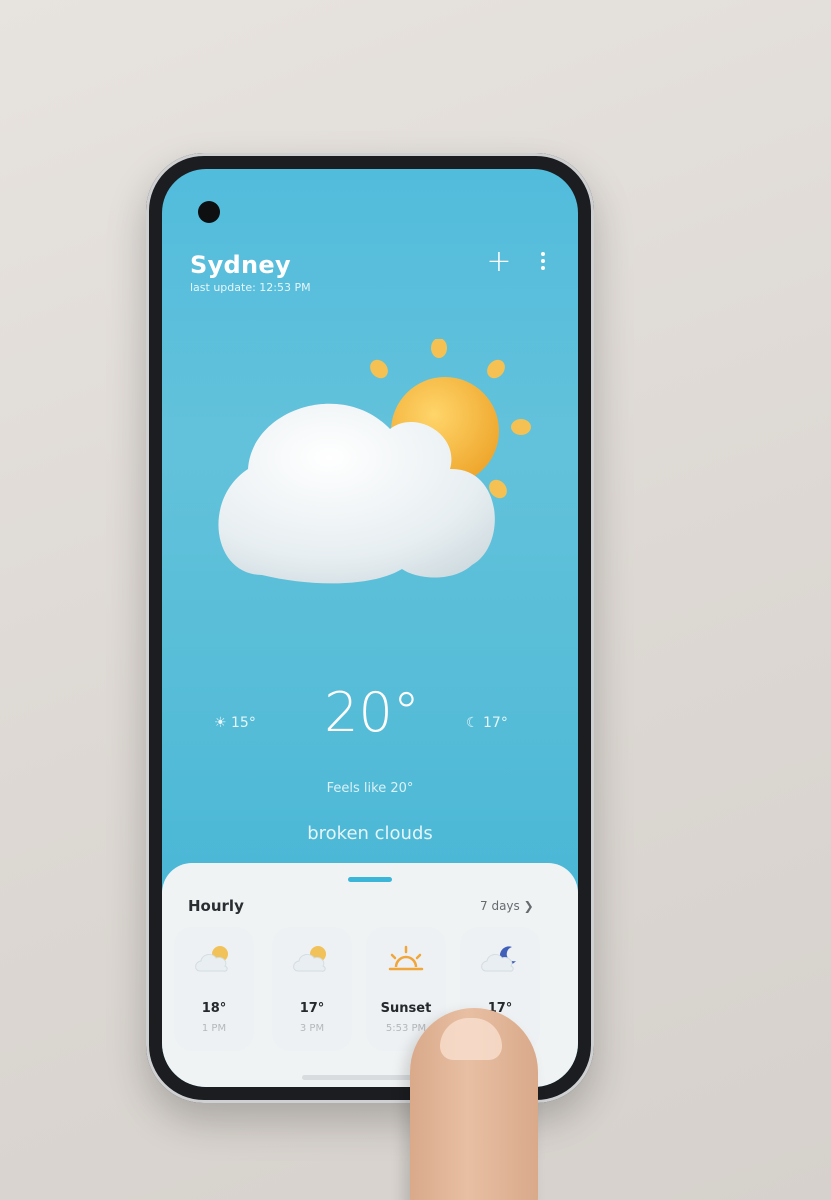 This screenshot has height=1200, width=831. What do you see at coordinates (475, 723) in the screenshot?
I see `moon-icon: ☾` at bounding box center [475, 723].